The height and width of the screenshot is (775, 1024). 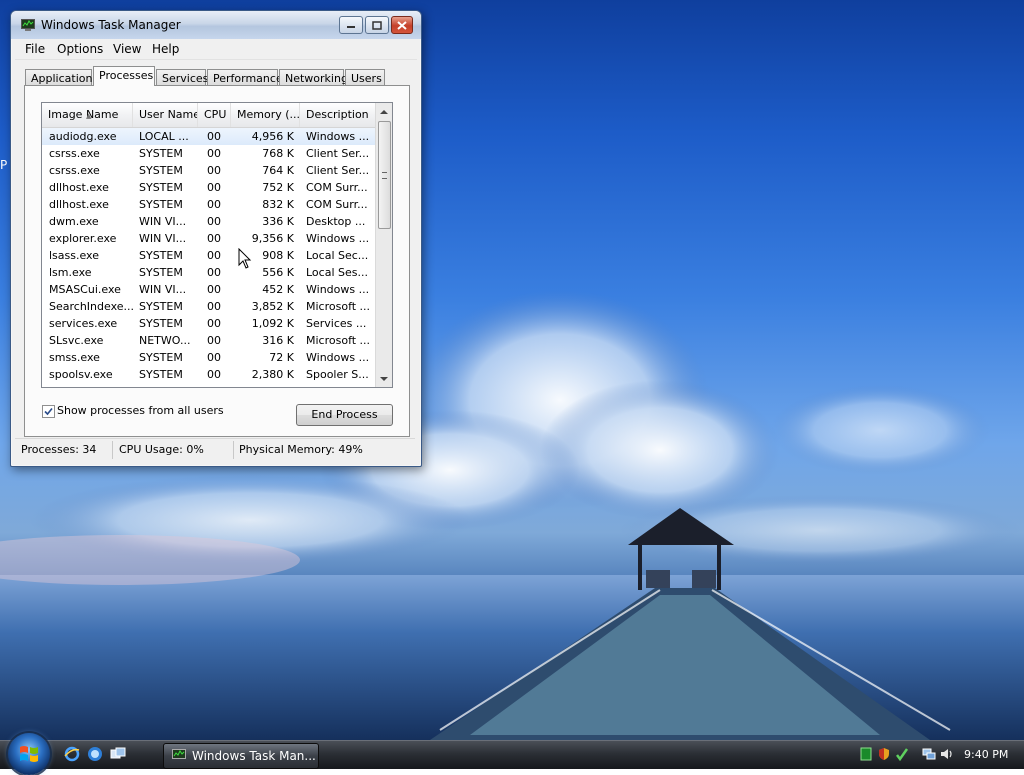 What do you see at coordinates (127, 49) in the screenshot?
I see `menu-view: View` at bounding box center [127, 49].